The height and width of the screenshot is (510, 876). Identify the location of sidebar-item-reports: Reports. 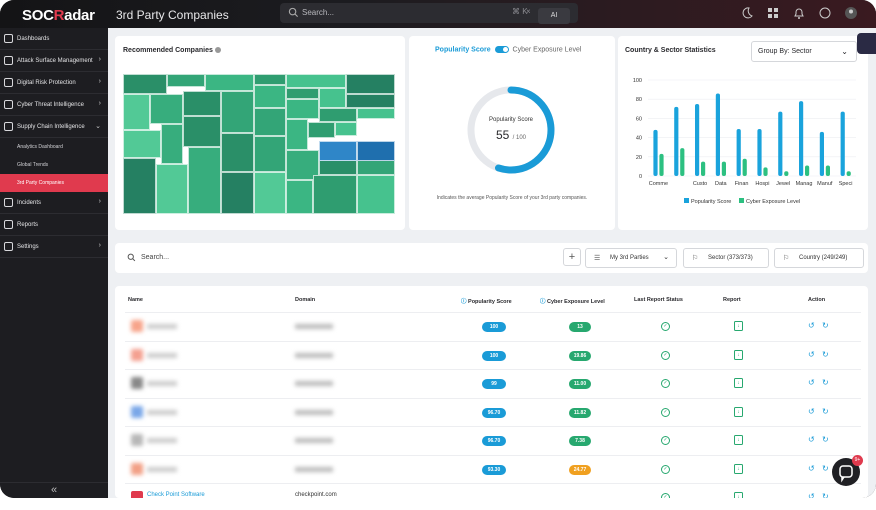
(54, 225).